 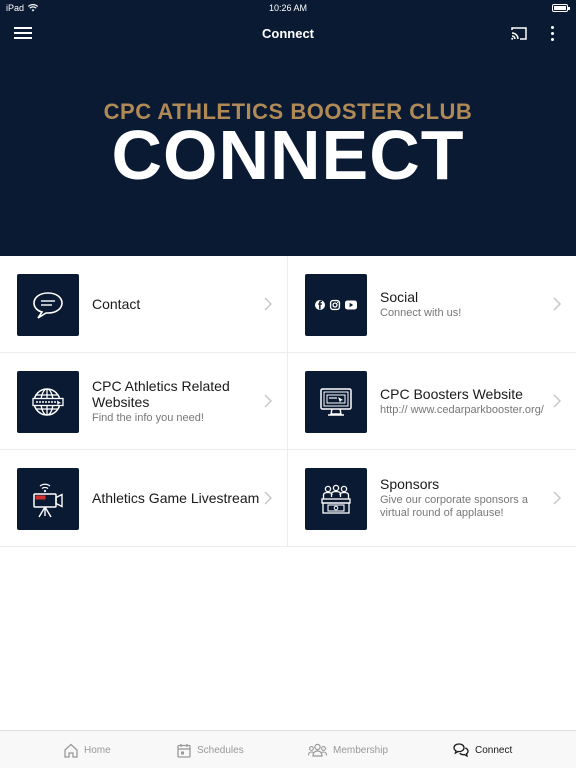 I want to click on livestream-item: Athletics Game Livestream, so click(x=144, y=498).